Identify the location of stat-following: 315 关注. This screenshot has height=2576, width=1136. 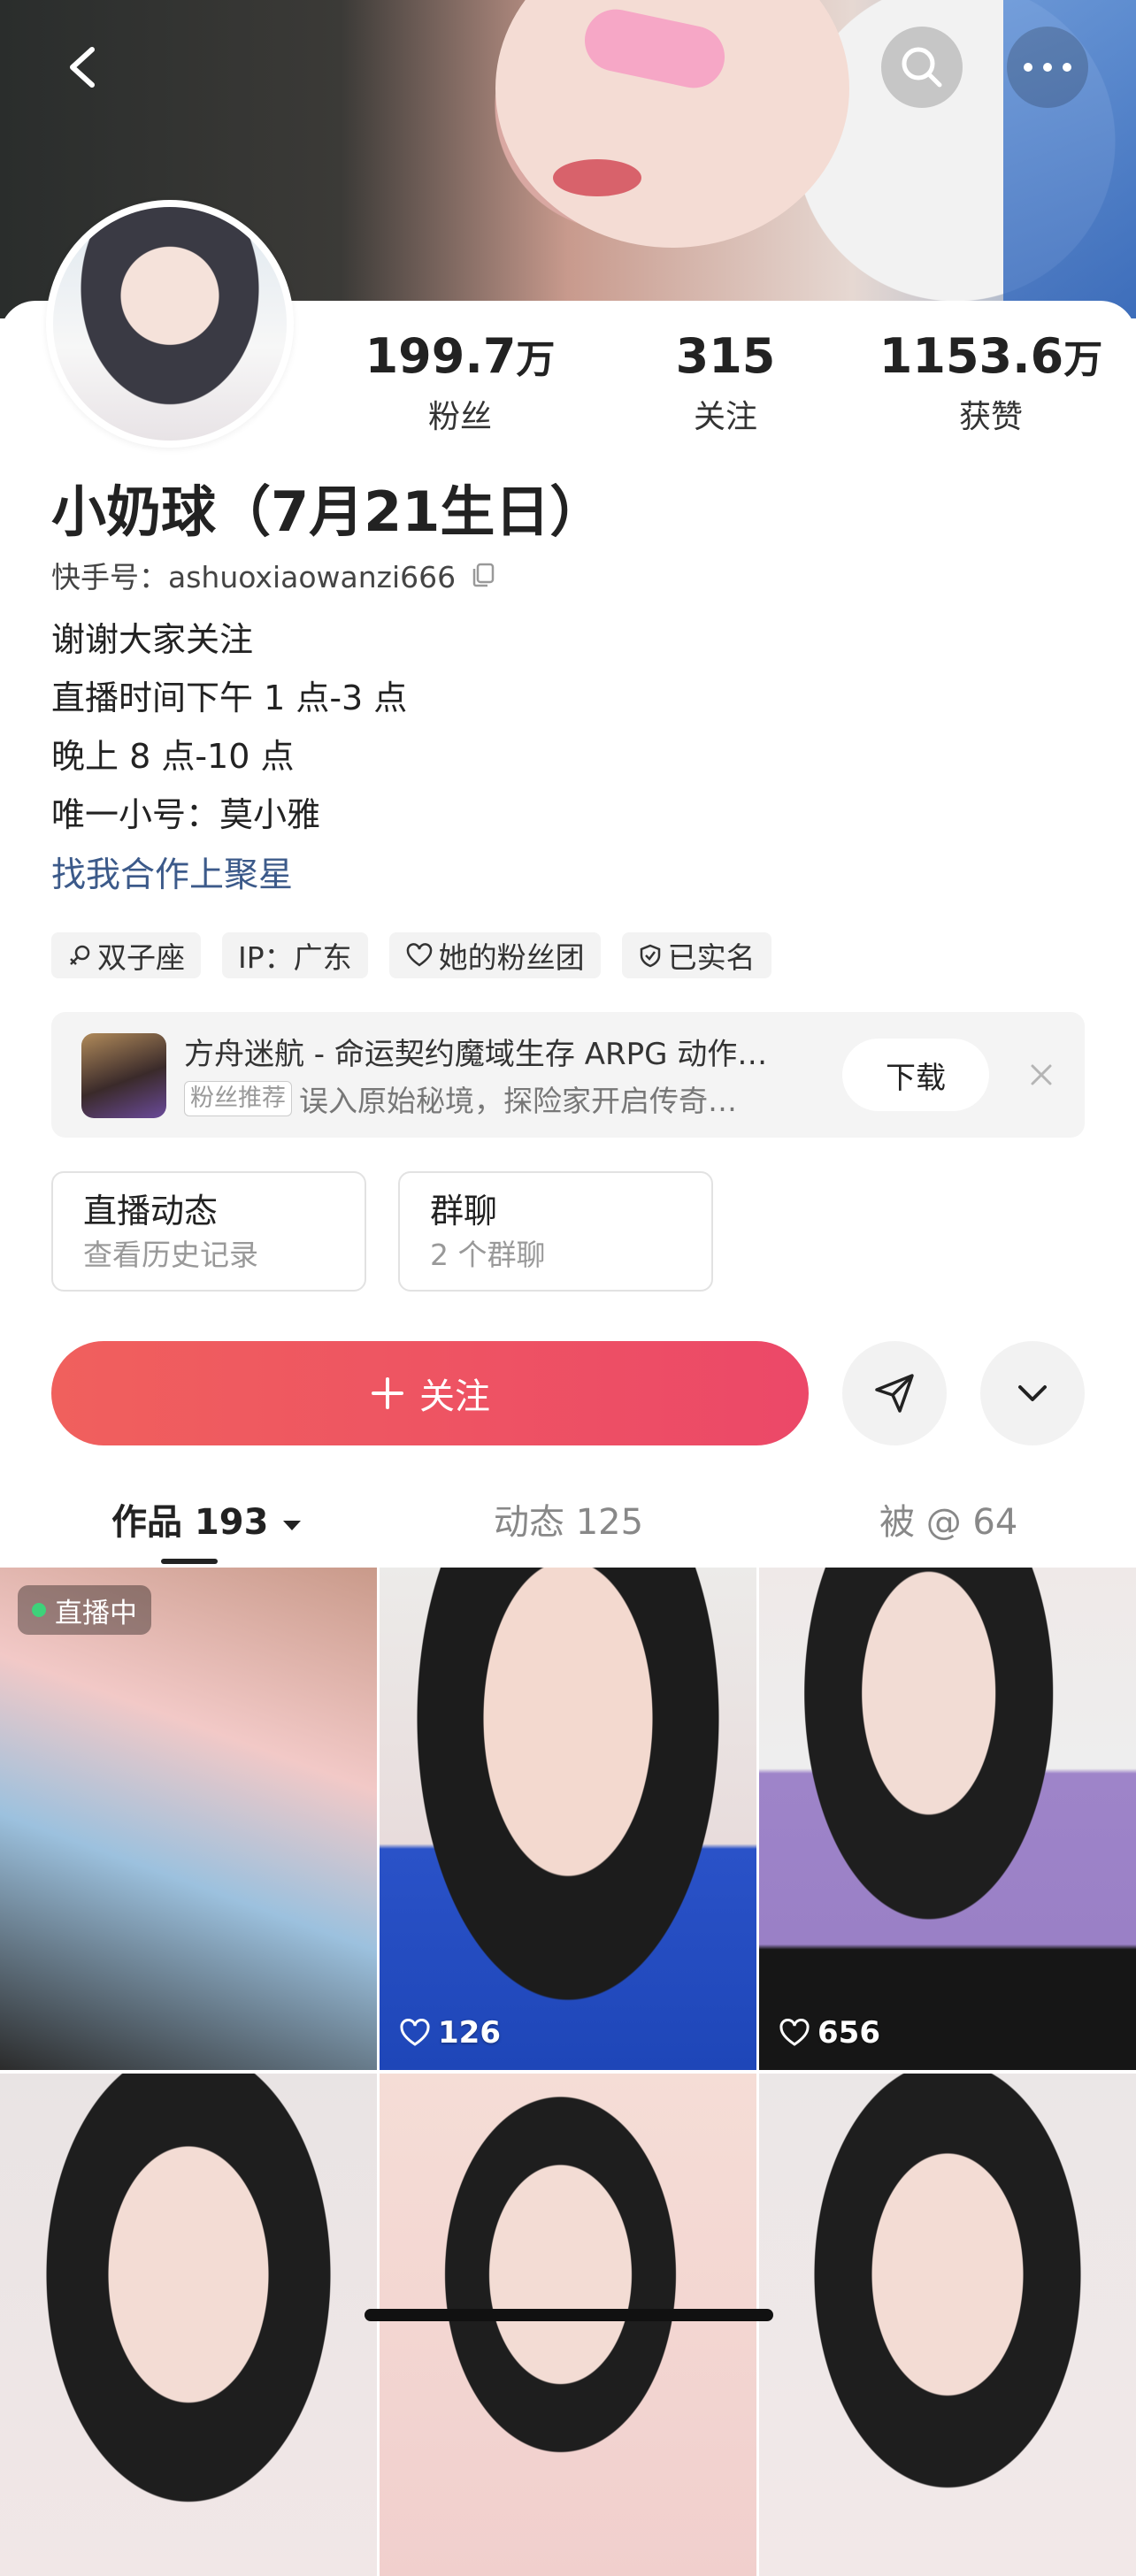
(725, 382).